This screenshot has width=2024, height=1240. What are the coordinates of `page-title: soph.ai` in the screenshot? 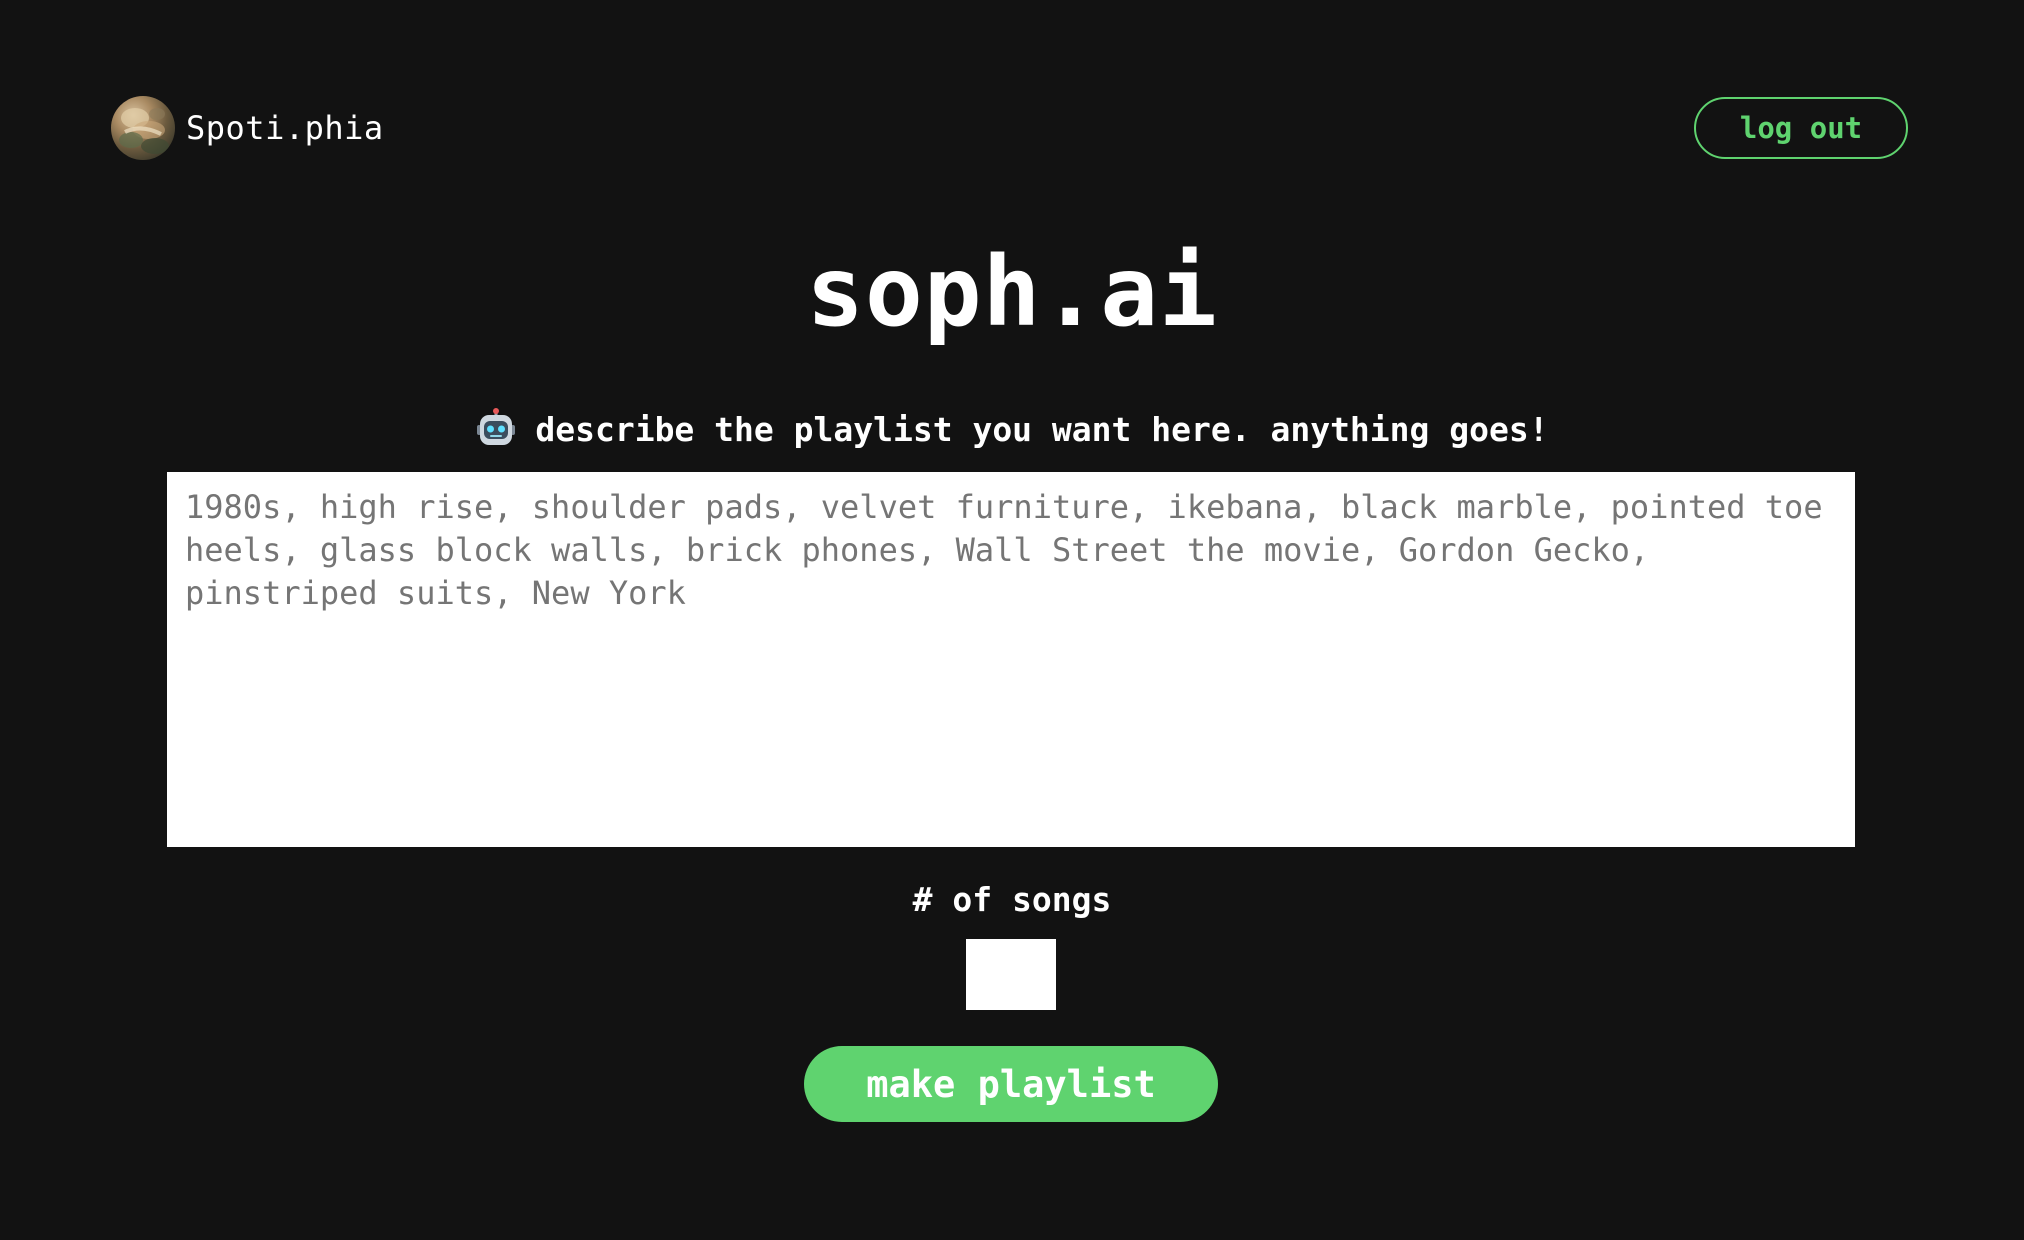 It's located at (1012, 292).